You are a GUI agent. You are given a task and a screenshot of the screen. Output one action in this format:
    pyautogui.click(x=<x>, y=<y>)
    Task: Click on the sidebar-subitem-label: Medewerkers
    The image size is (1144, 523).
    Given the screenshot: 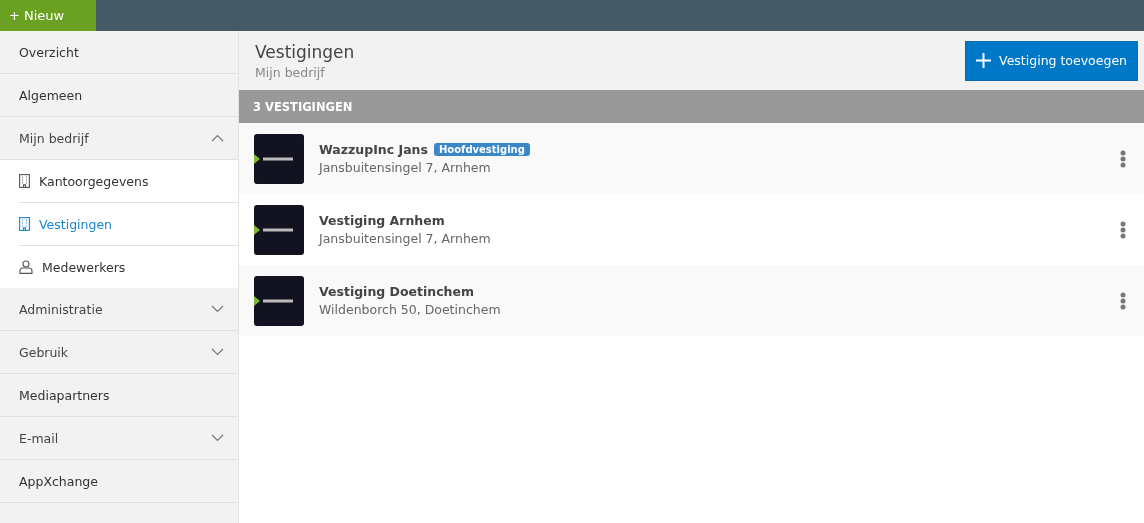 What is the action you would take?
    pyautogui.click(x=84, y=267)
    